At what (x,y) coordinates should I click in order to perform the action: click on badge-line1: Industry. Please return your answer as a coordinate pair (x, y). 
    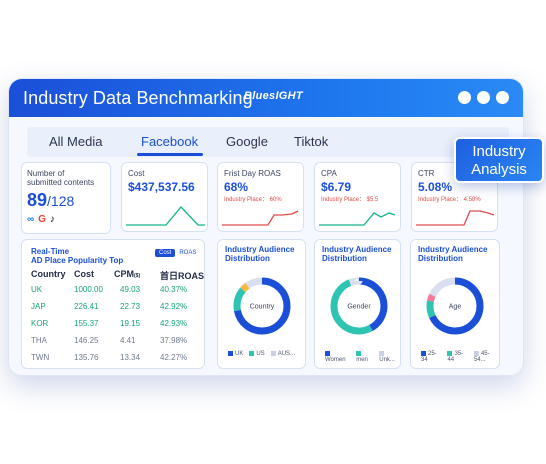
    Looking at the image, I should click on (499, 151).